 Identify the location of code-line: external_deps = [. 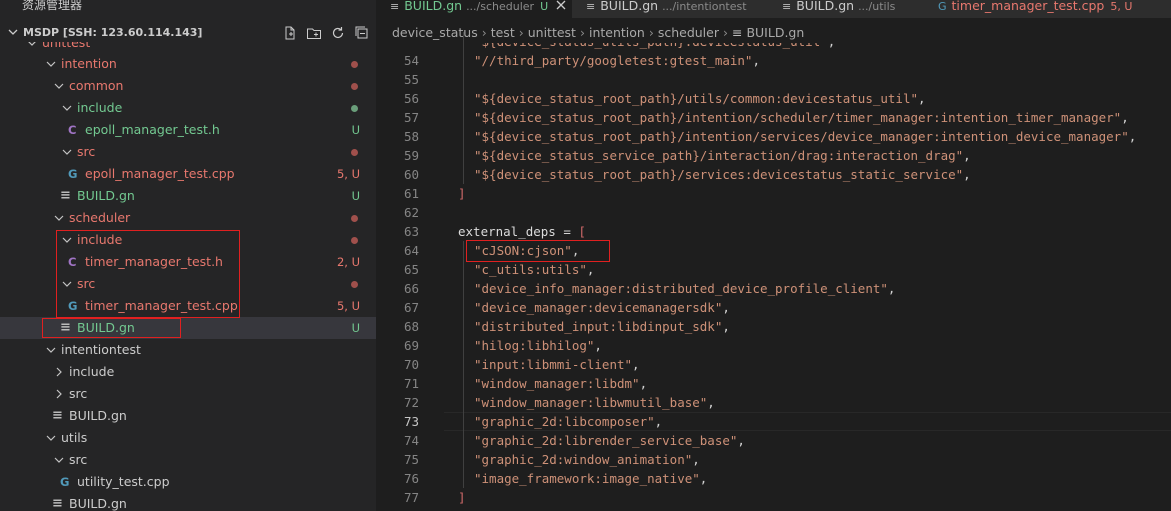
(522, 231).